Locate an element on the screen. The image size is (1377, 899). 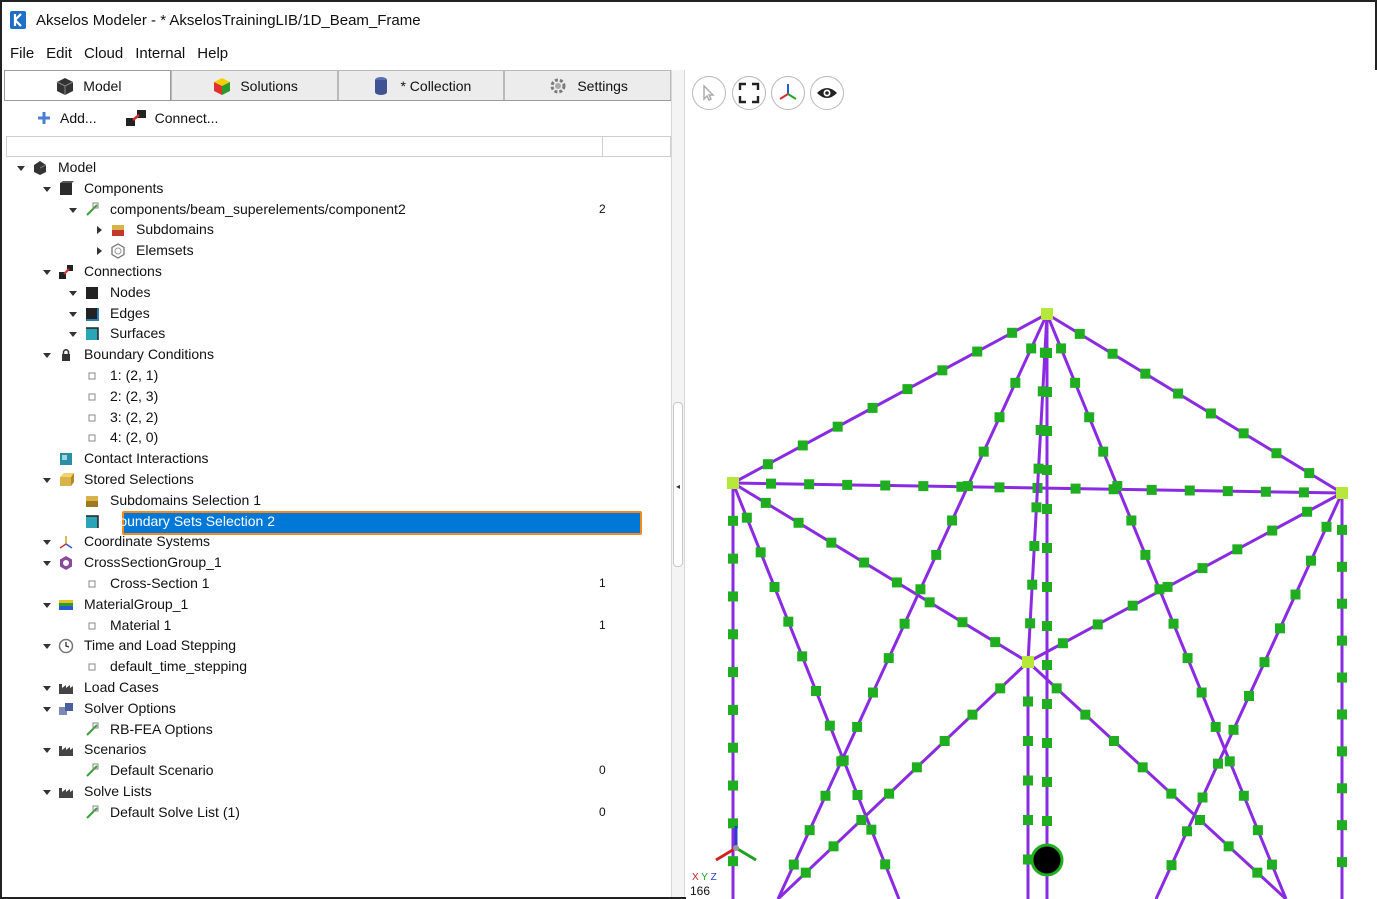
tree-row-1-2-1: 1: (2, 1) is located at coordinates (324, 376).